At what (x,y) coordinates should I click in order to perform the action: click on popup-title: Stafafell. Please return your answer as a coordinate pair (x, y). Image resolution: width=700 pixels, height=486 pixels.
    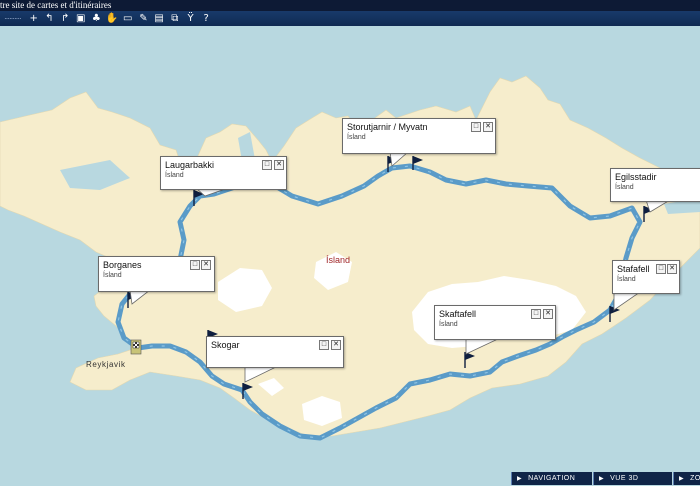
    Looking at the image, I should click on (633, 269).